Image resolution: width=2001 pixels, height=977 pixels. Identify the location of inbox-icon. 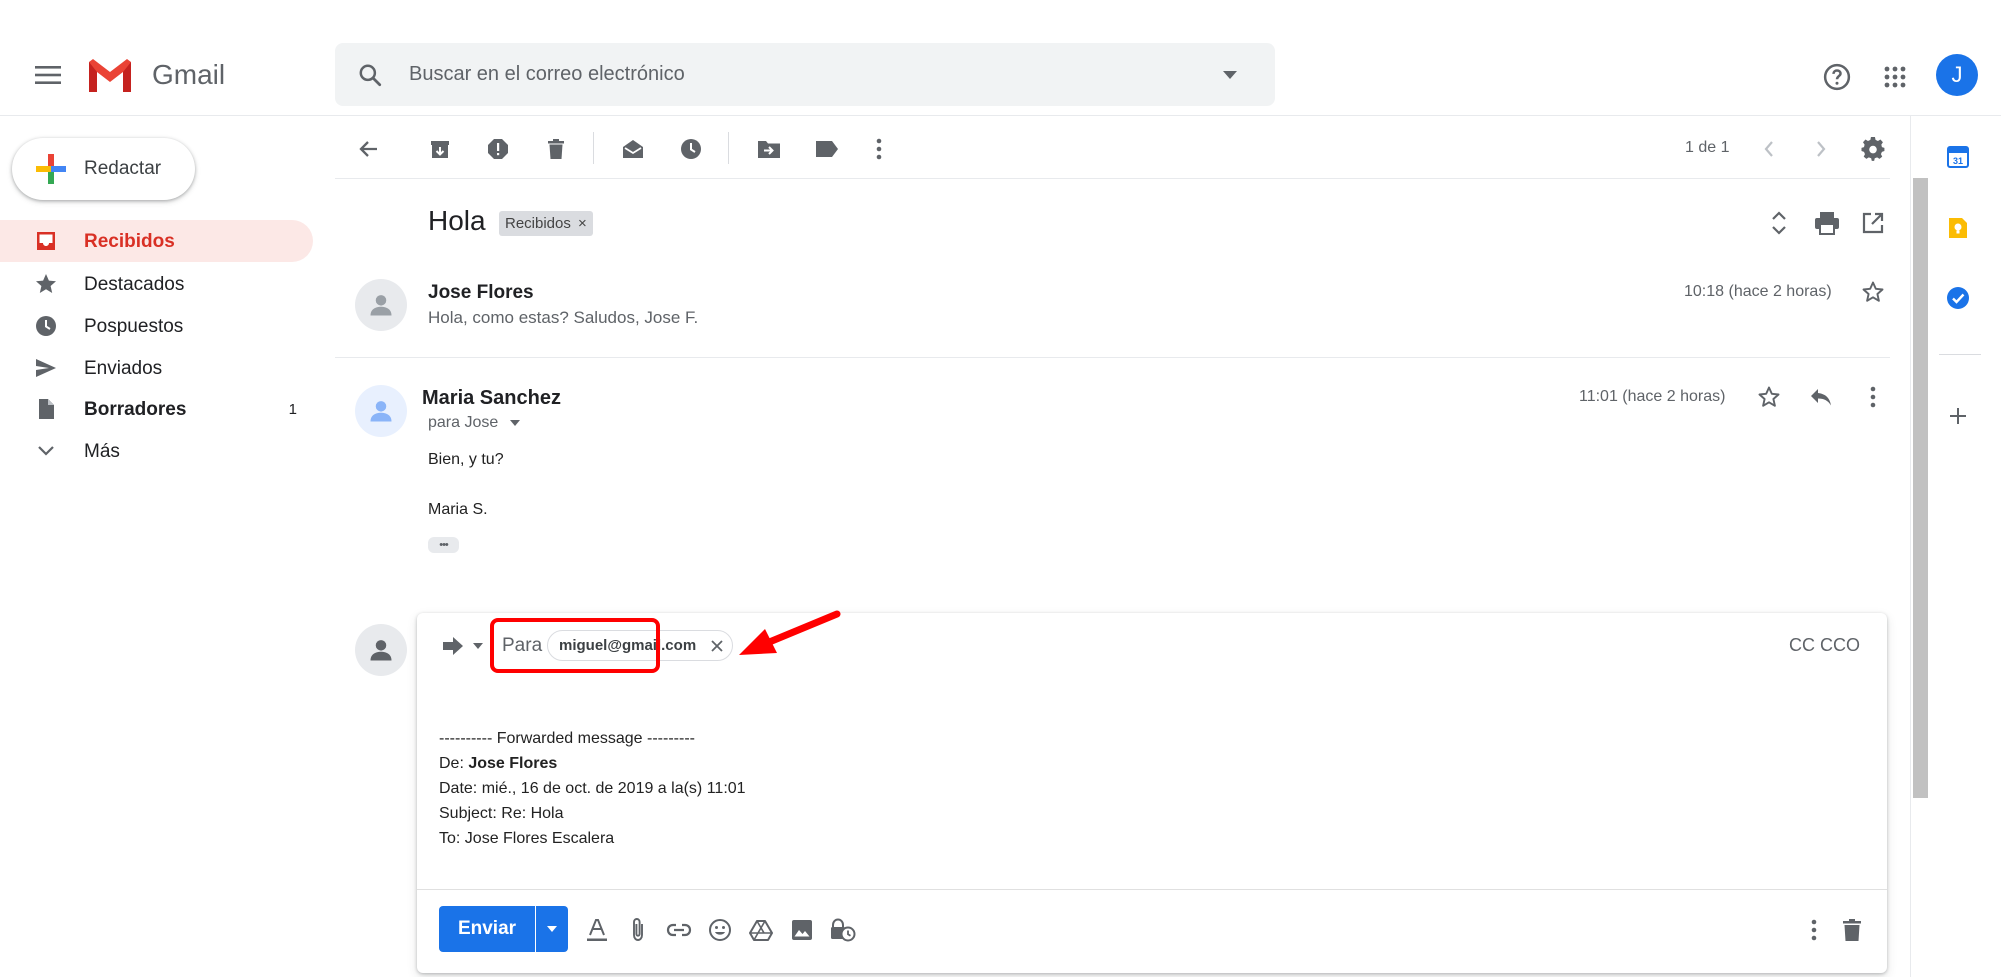
(46, 241).